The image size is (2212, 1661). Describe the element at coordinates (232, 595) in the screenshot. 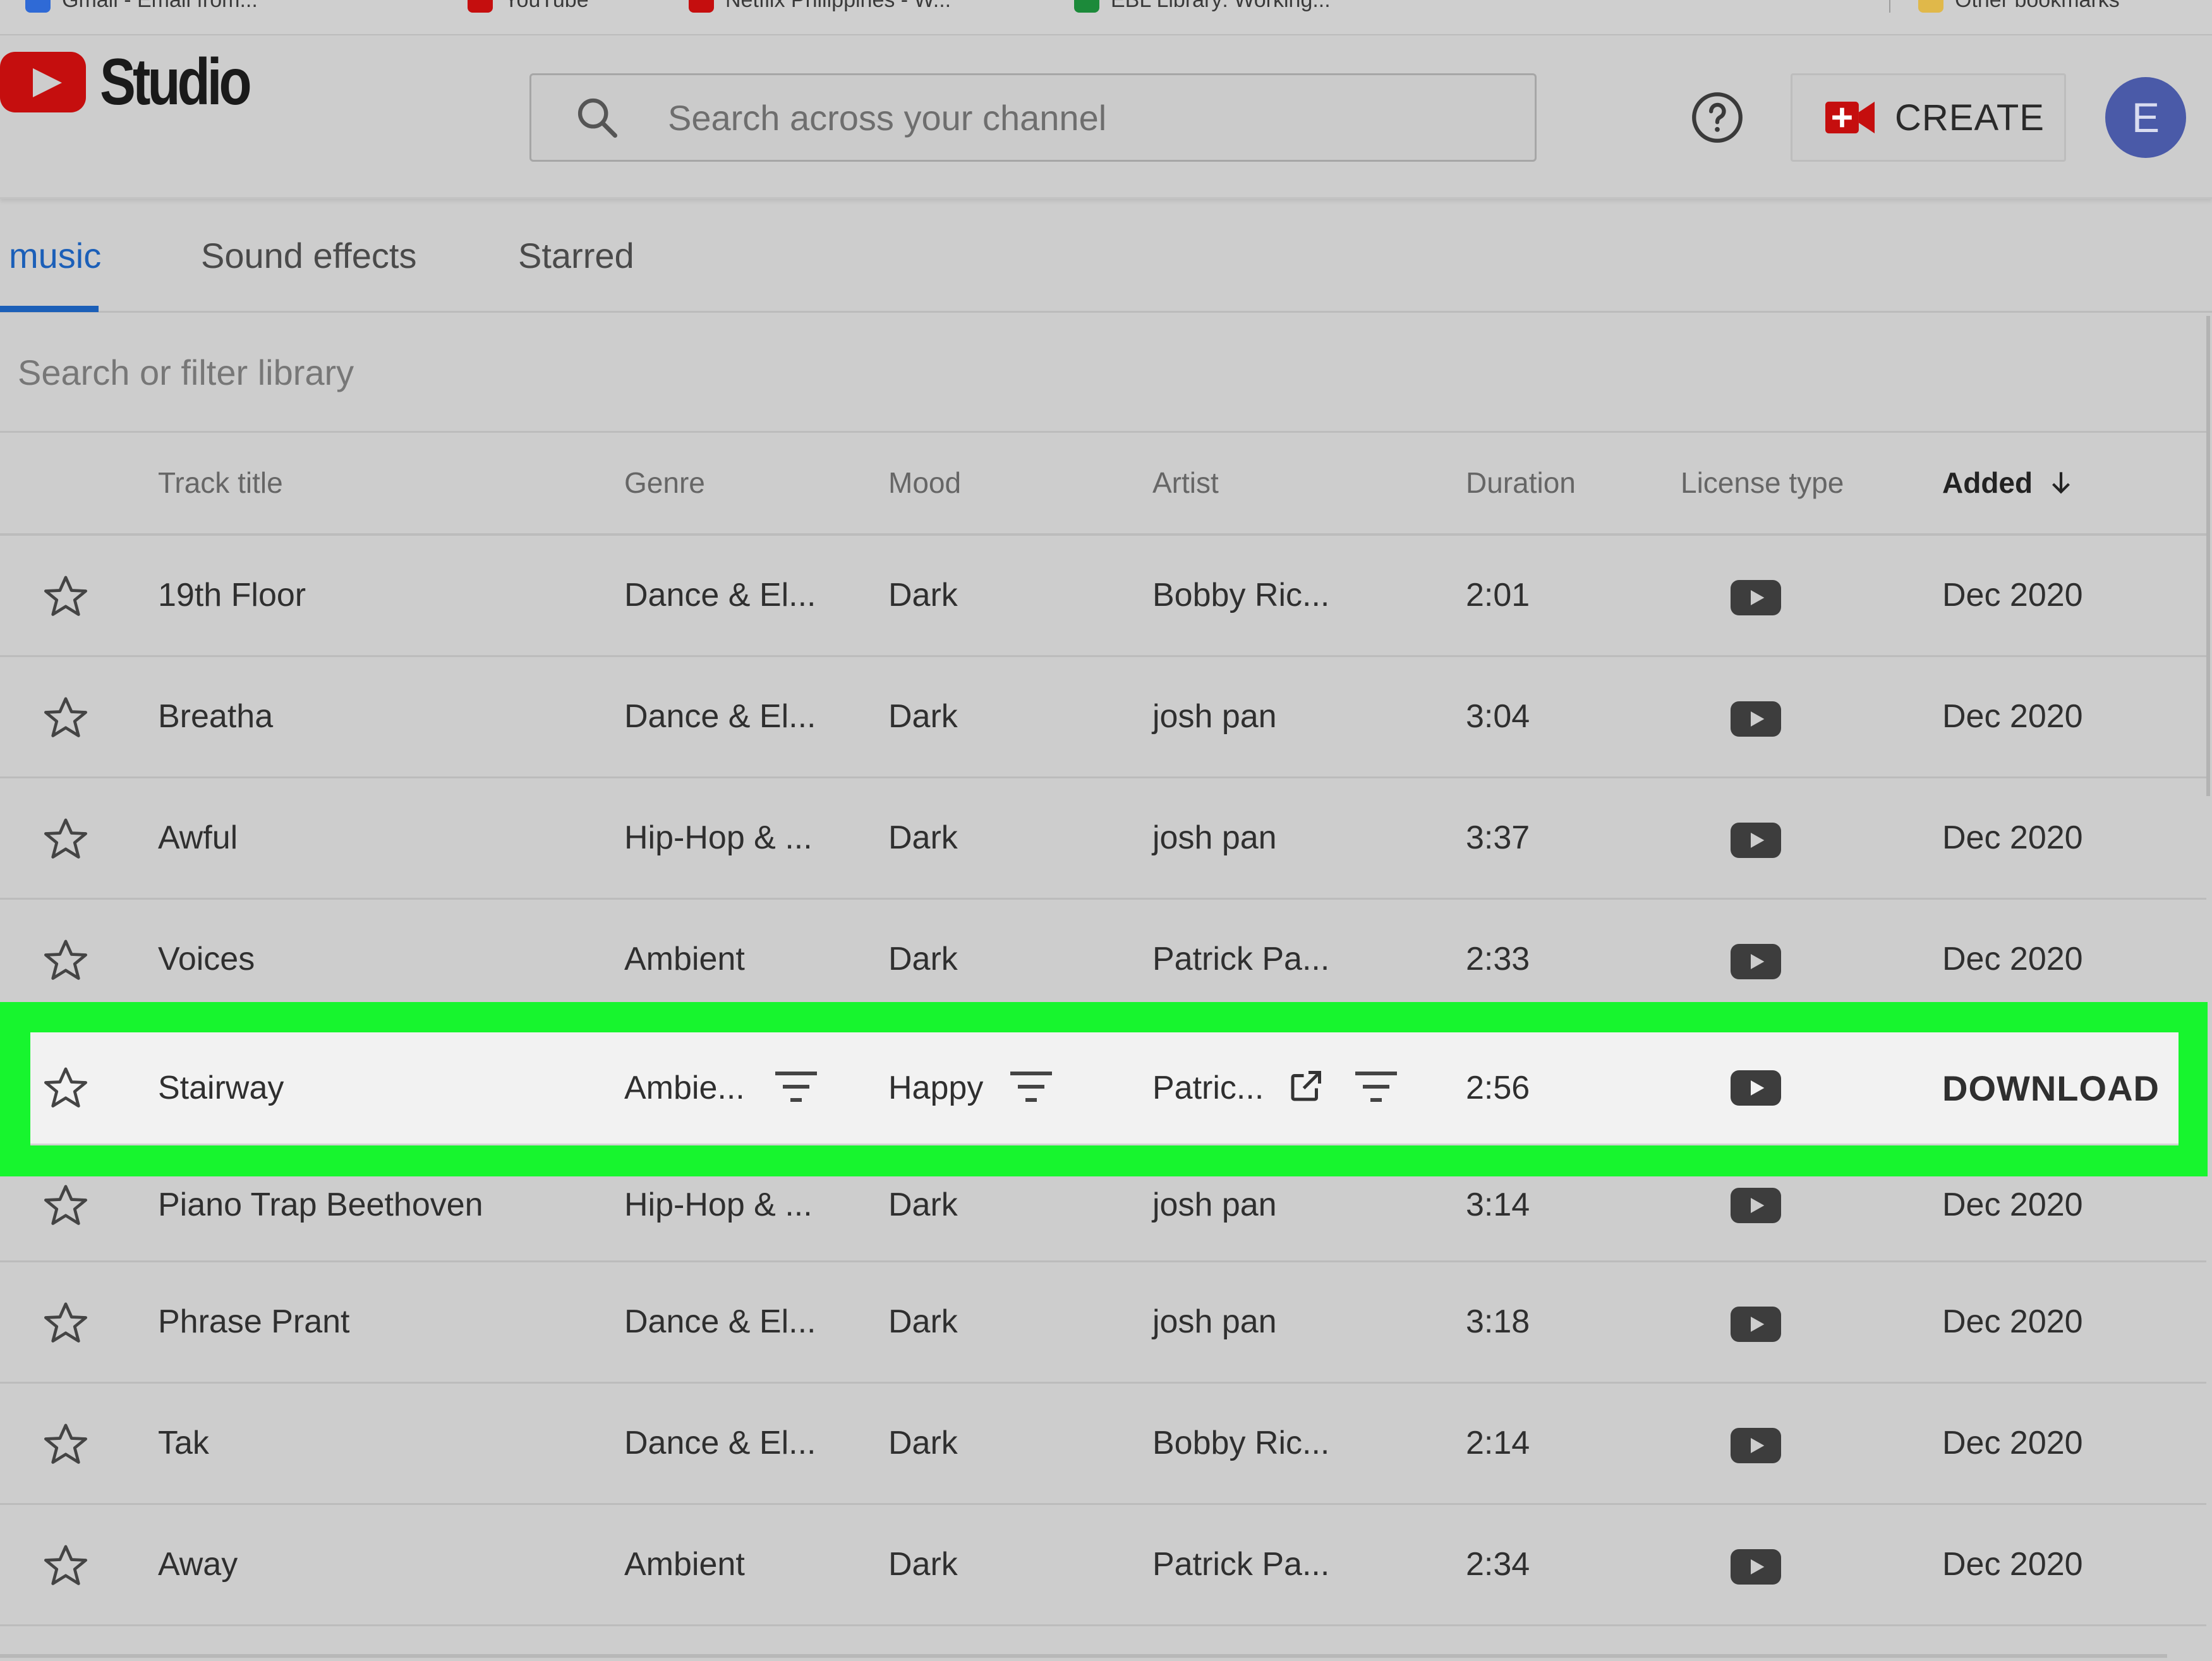

I see `track-title: 19th Floor` at that location.